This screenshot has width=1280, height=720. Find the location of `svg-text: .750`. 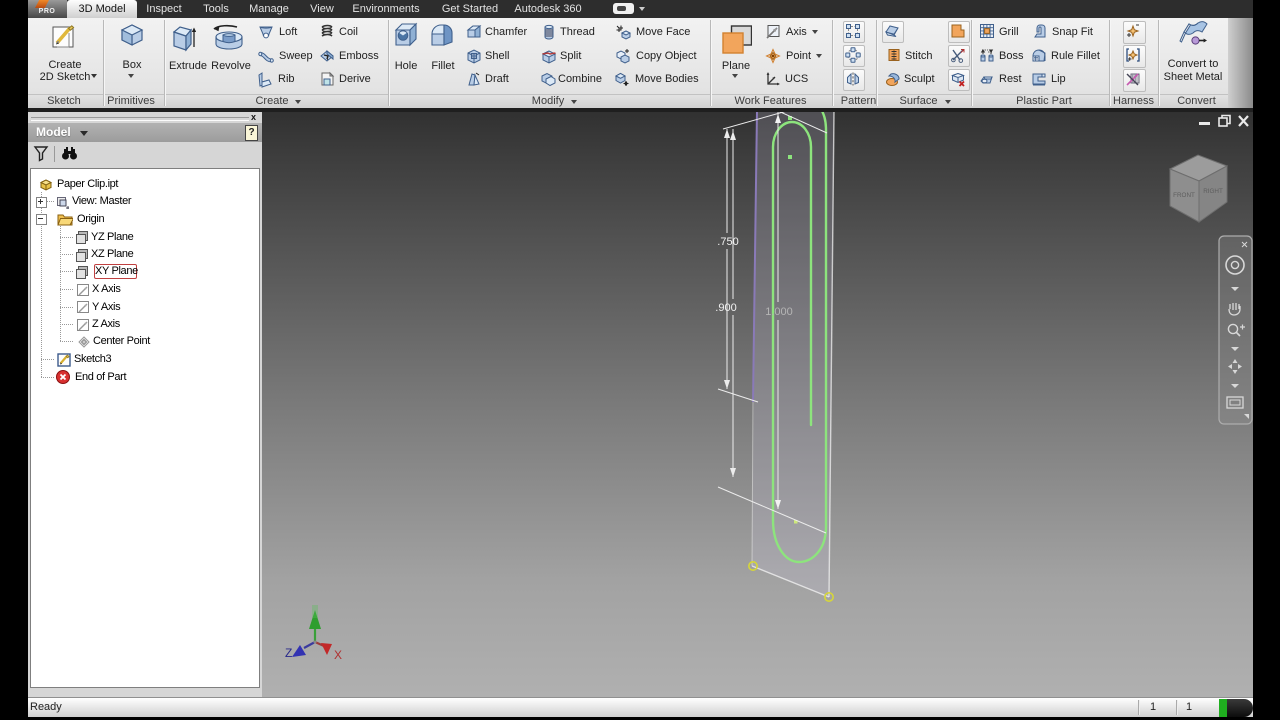

svg-text: .750 is located at coordinates (727, 242).